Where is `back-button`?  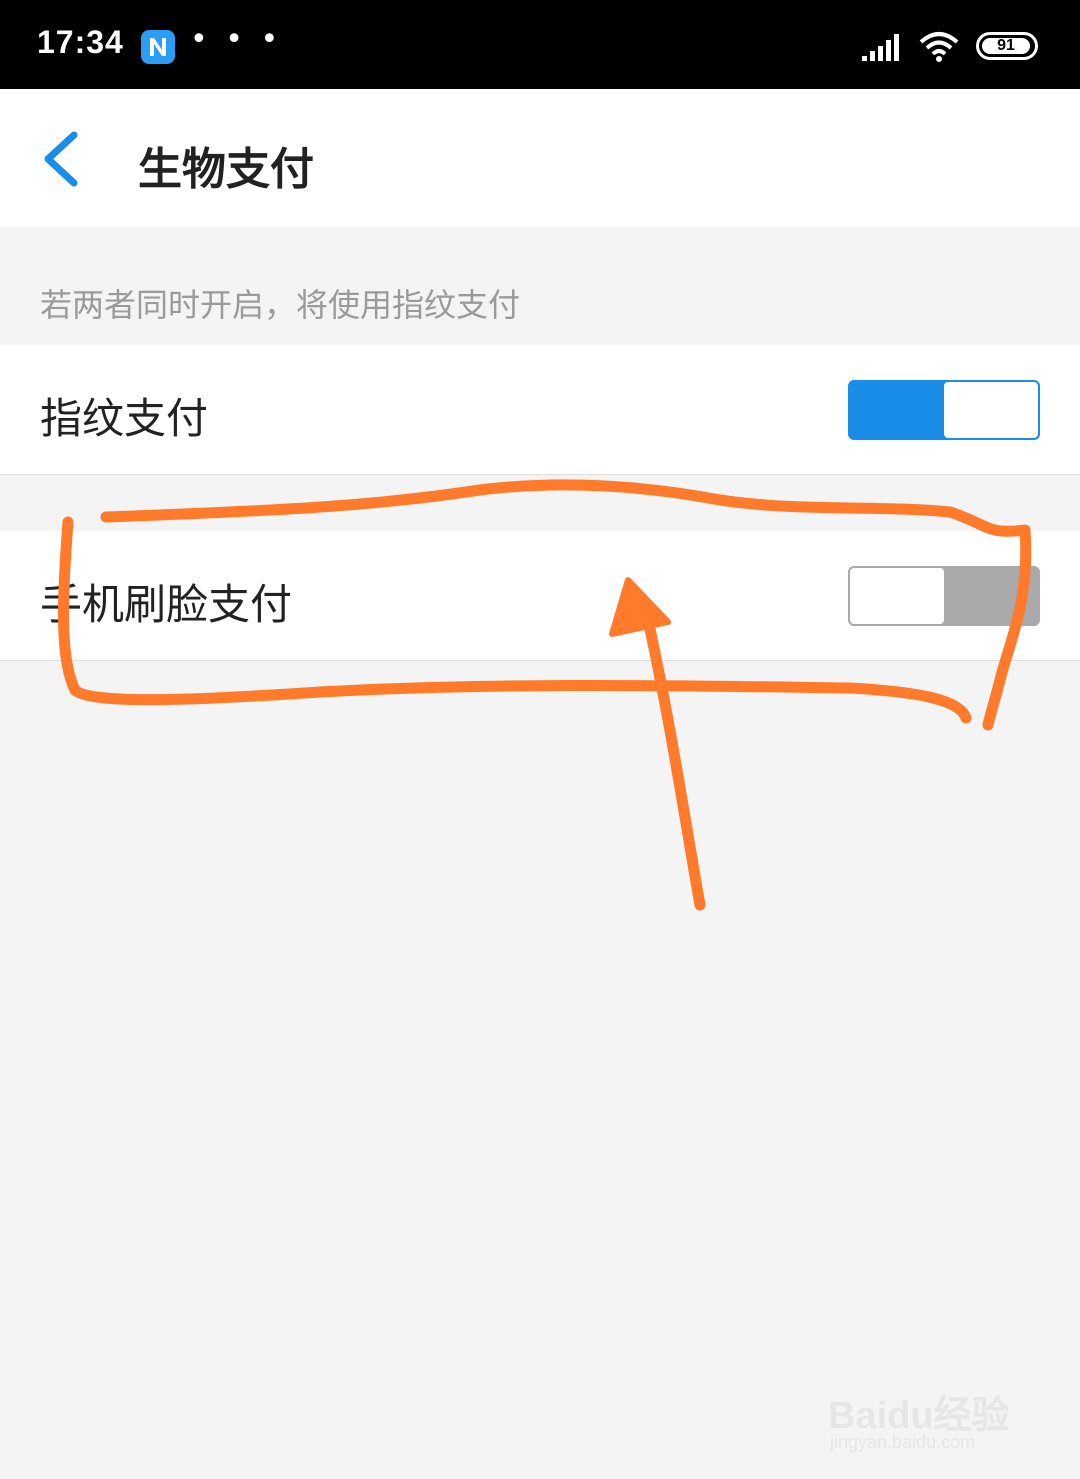
back-button is located at coordinates (63, 159).